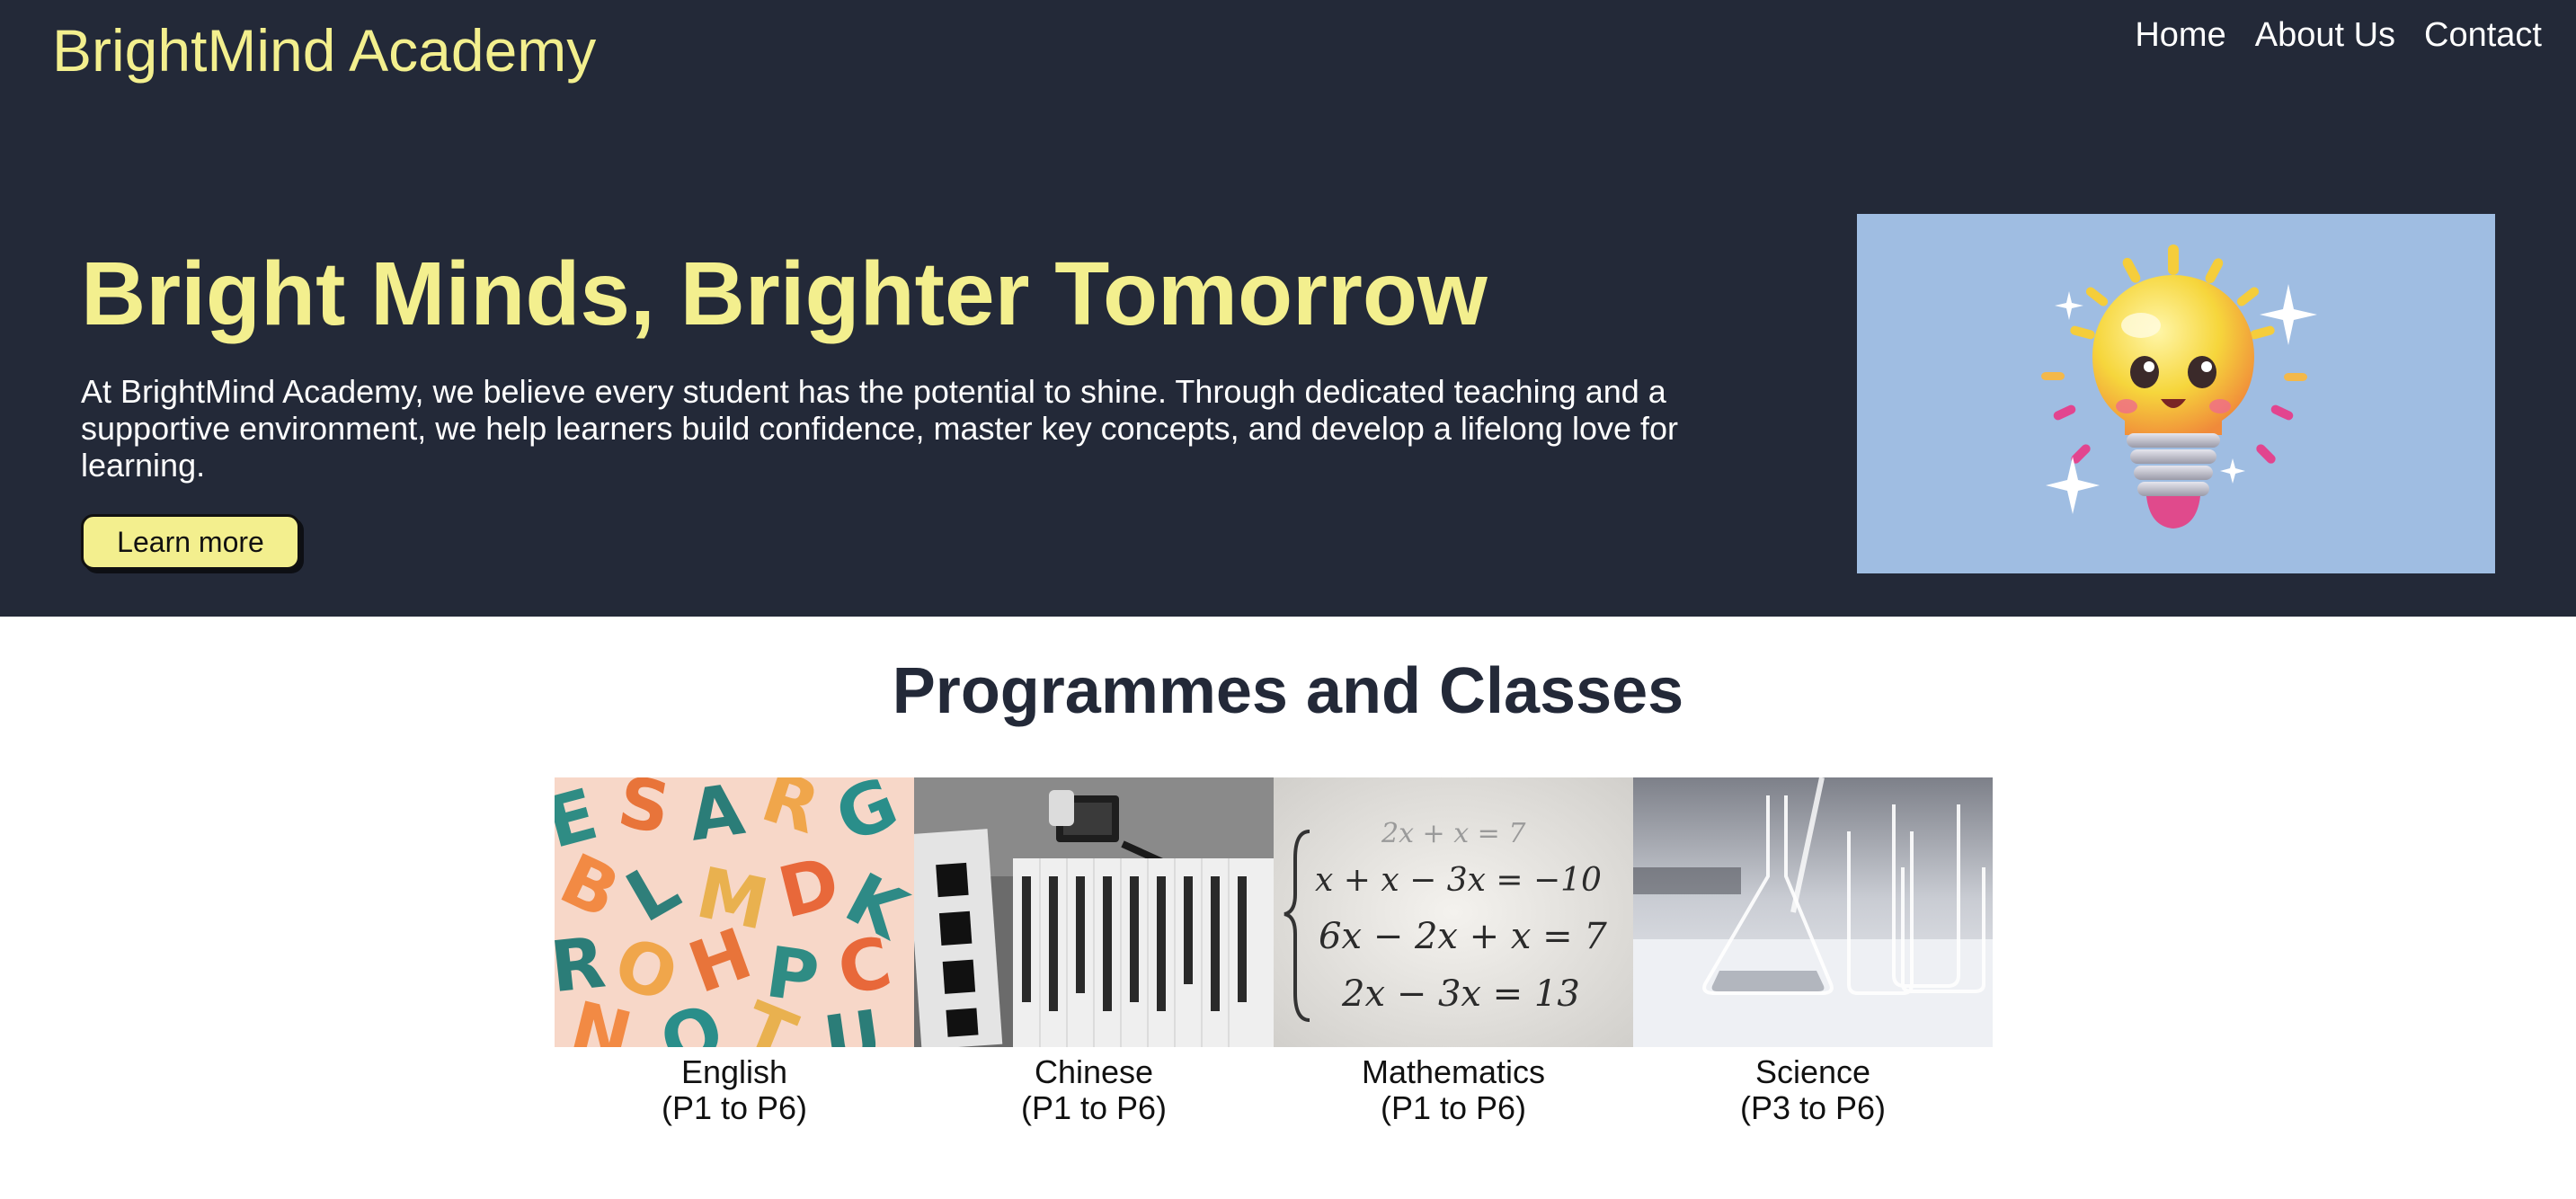 This screenshot has width=2576, height=1199. I want to click on main-nav: Home About Us Contact, so click(2338, 35).